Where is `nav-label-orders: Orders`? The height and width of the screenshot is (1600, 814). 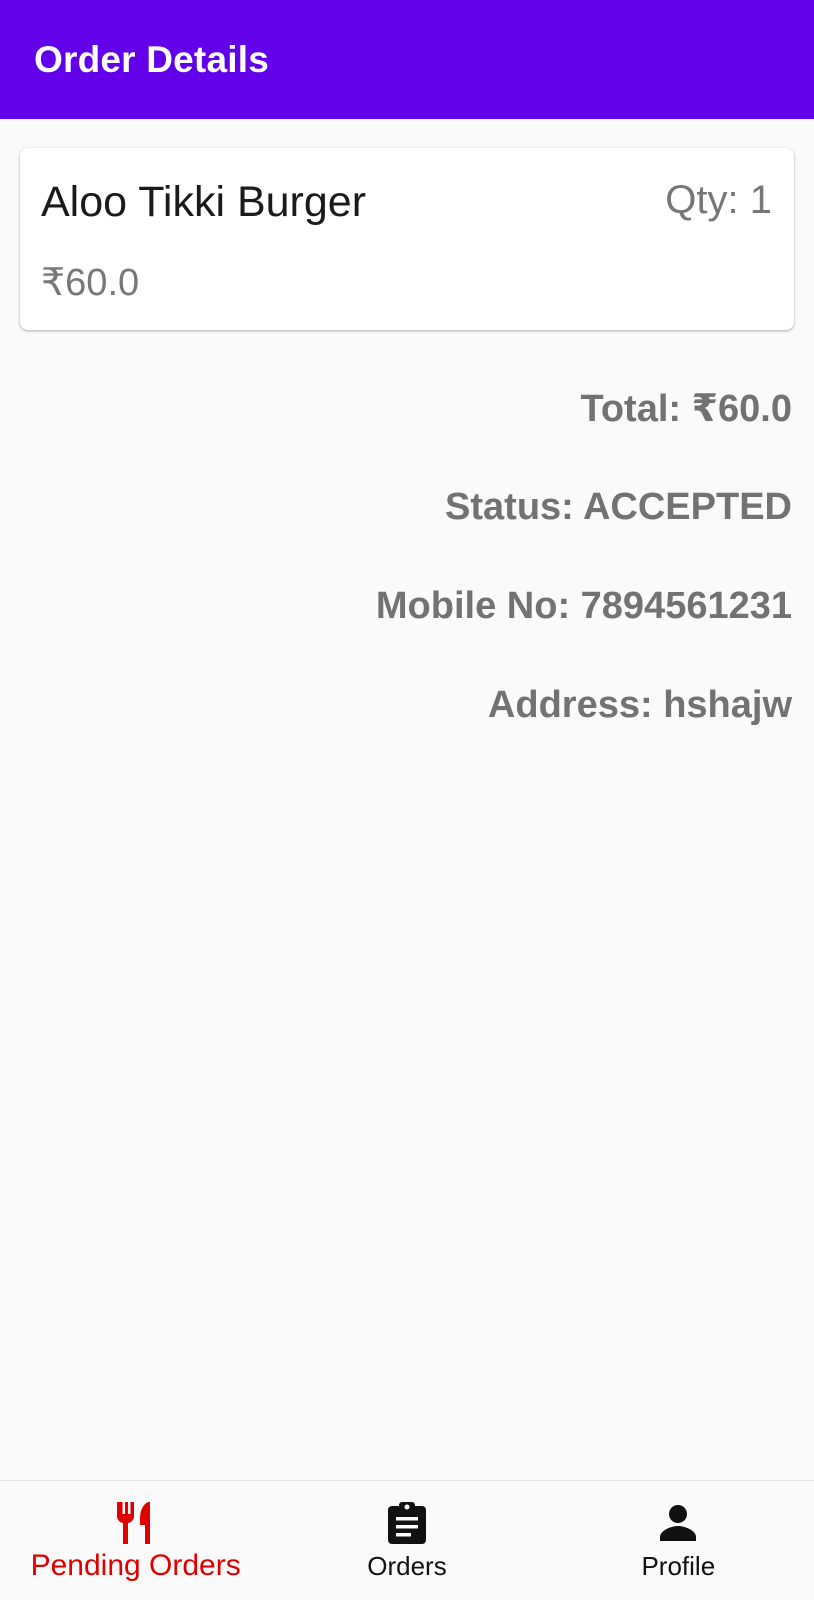
nav-label-orders: Orders is located at coordinates (407, 1566).